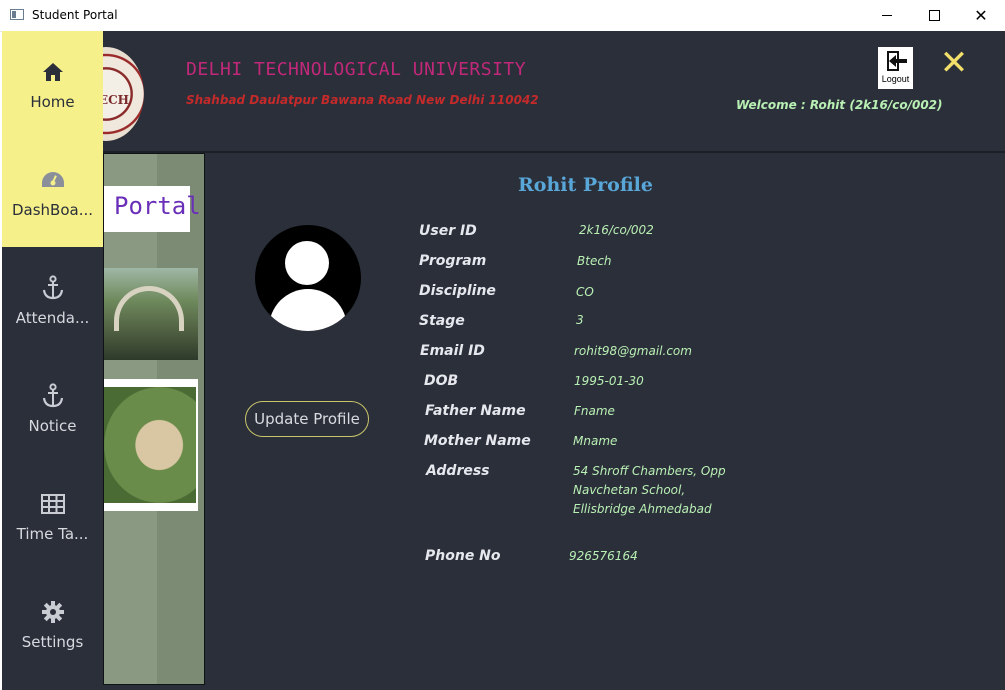 This screenshot has width=1005, height=690. I want to click on logout-button: Logout, so click(895, 68).